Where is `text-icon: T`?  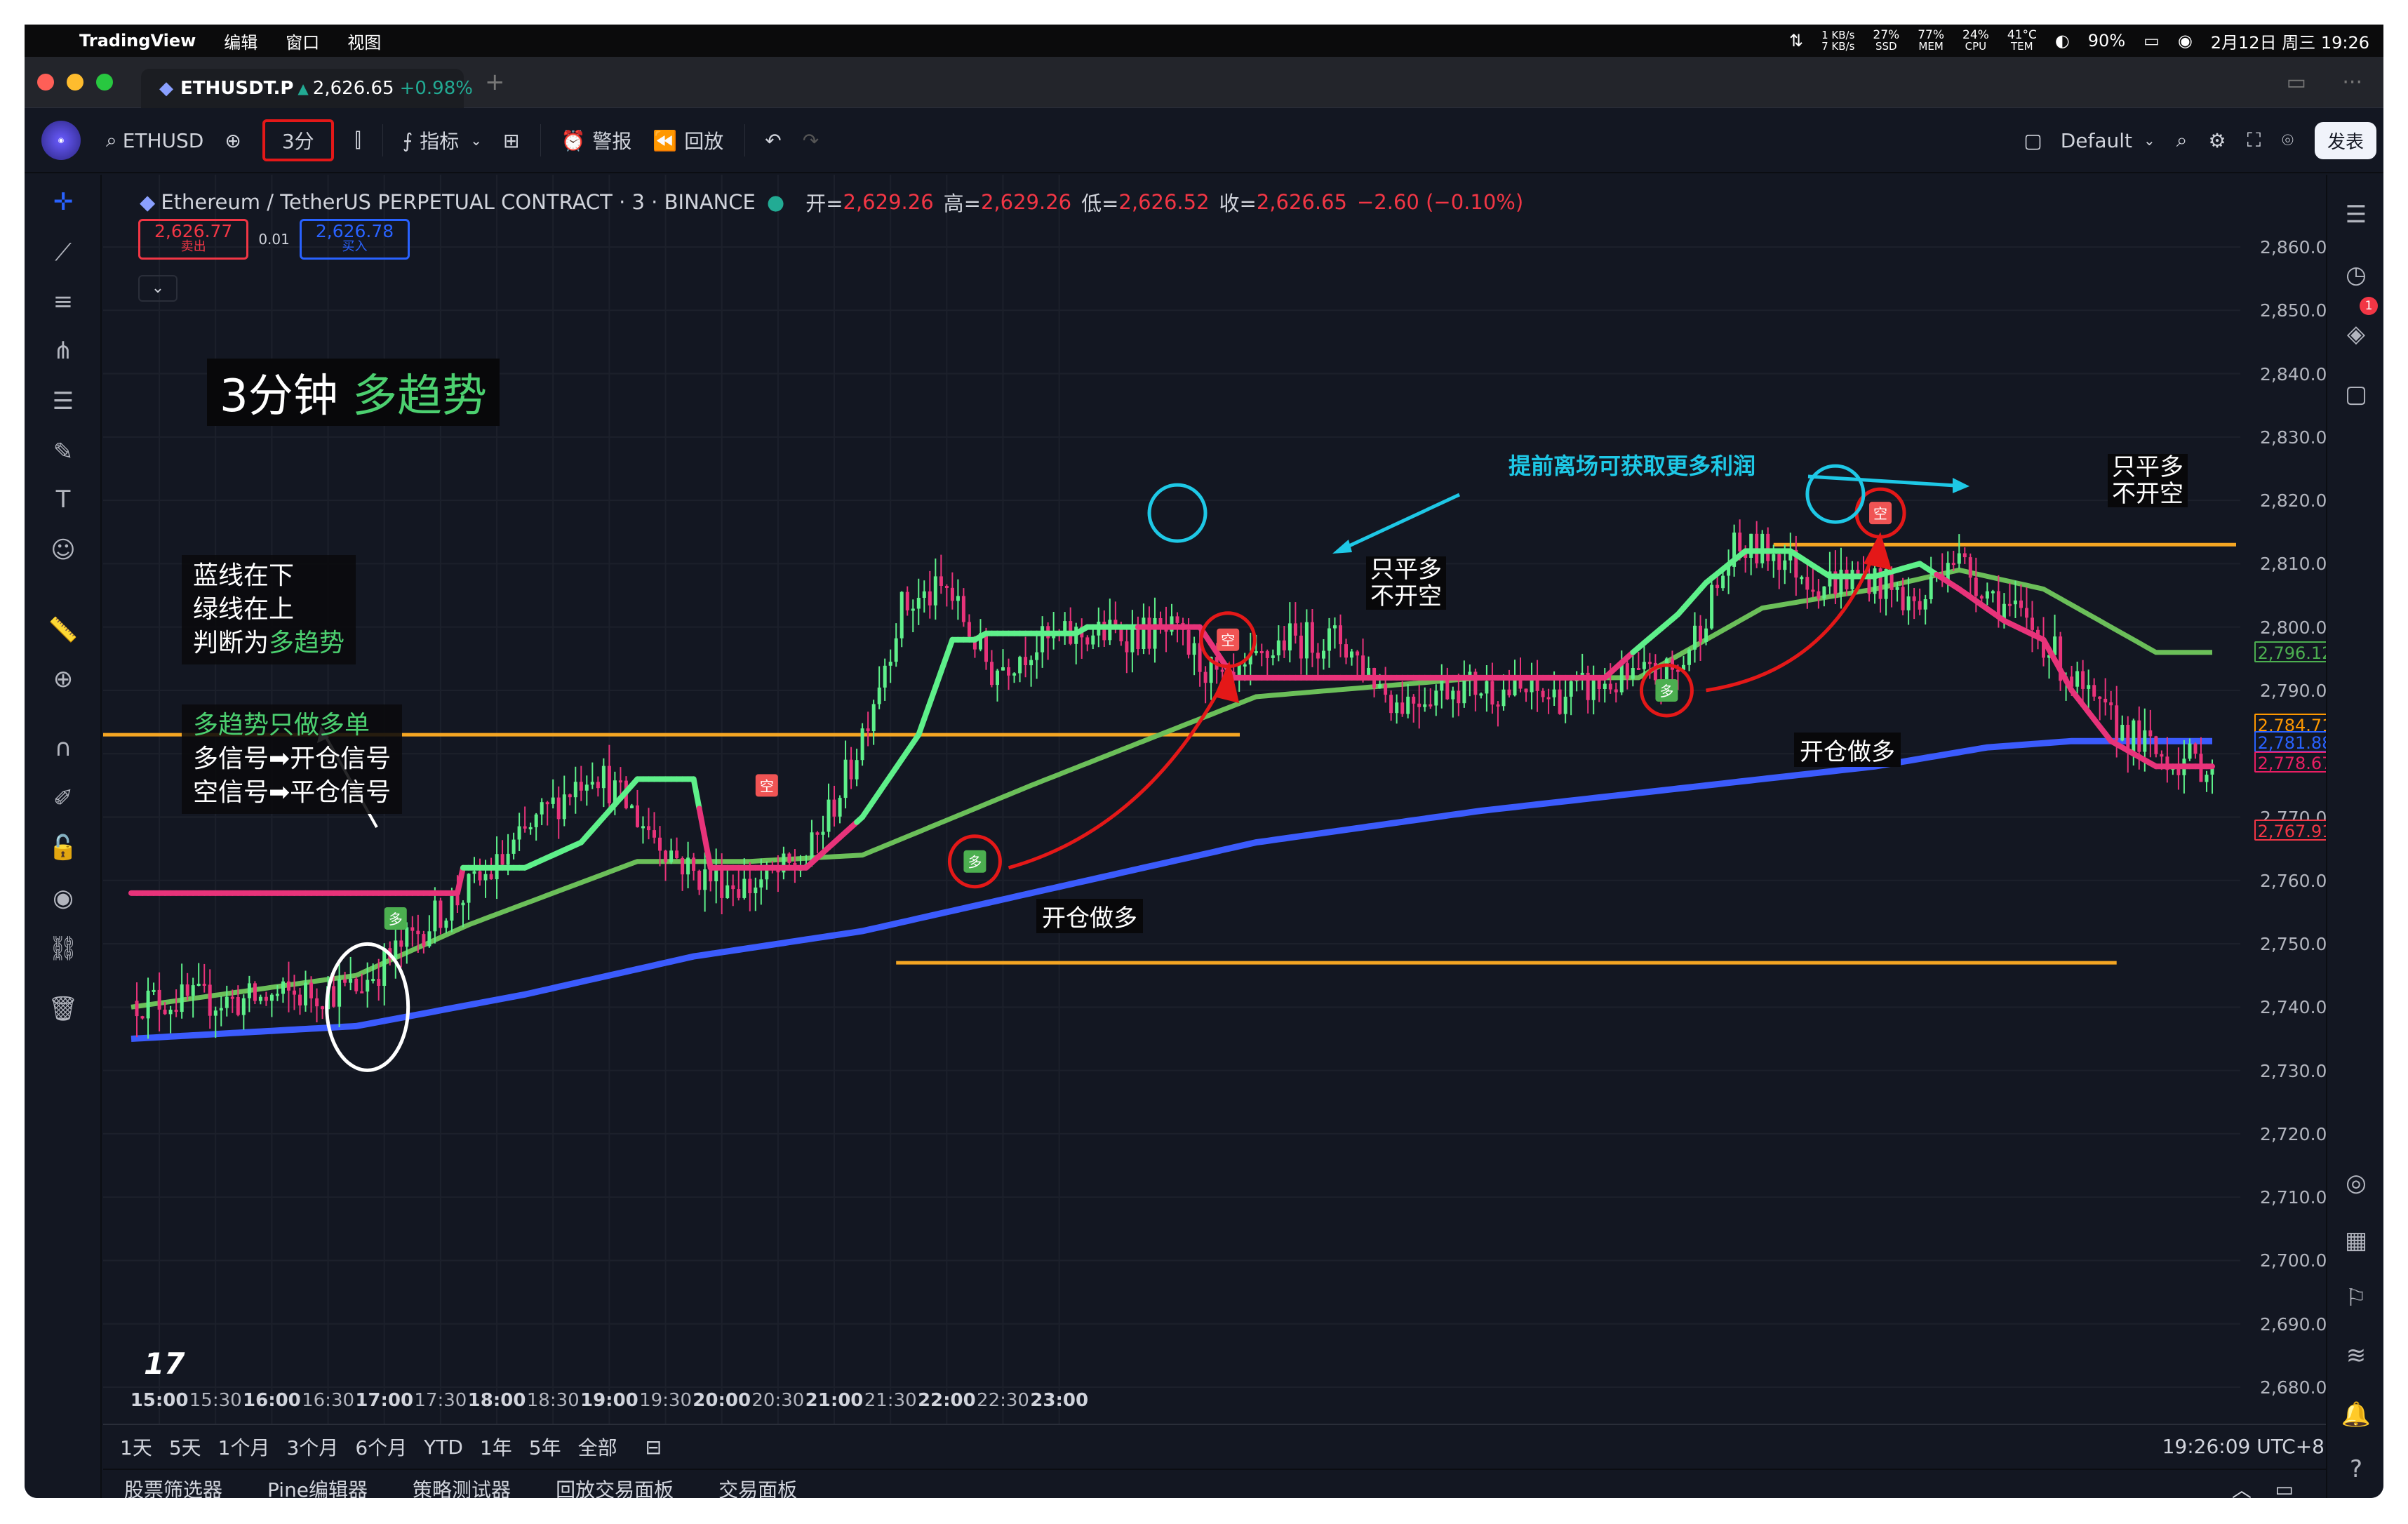
text-icon: T is located at coordinates (63, 499).